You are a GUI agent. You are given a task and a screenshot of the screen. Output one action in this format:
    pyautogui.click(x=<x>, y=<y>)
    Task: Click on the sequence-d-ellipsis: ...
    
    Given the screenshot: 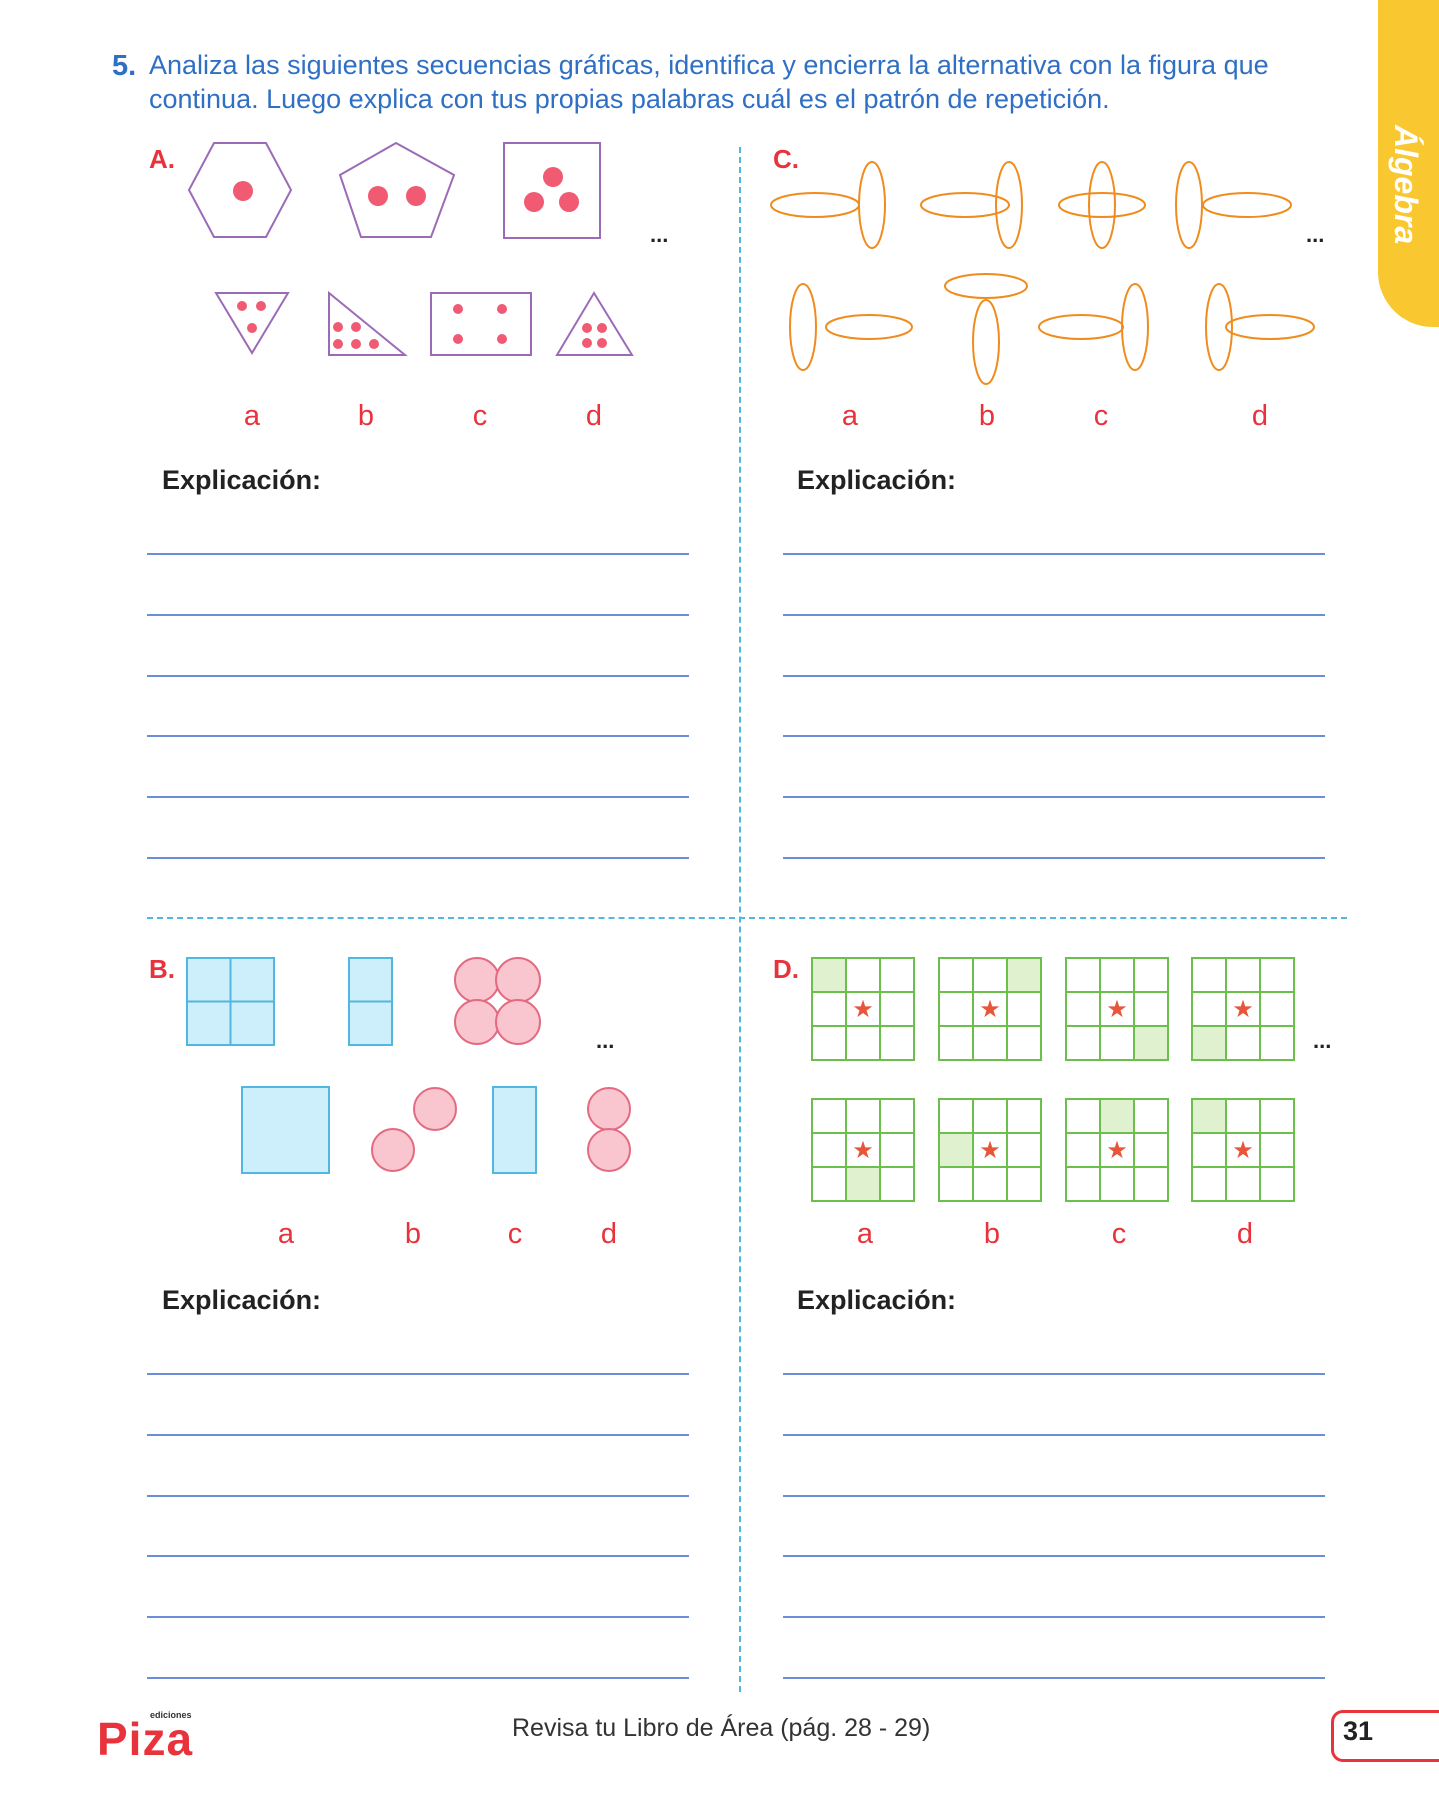 What is the action you would take?
    pyautogui.click(x=1322, y=1040)
    